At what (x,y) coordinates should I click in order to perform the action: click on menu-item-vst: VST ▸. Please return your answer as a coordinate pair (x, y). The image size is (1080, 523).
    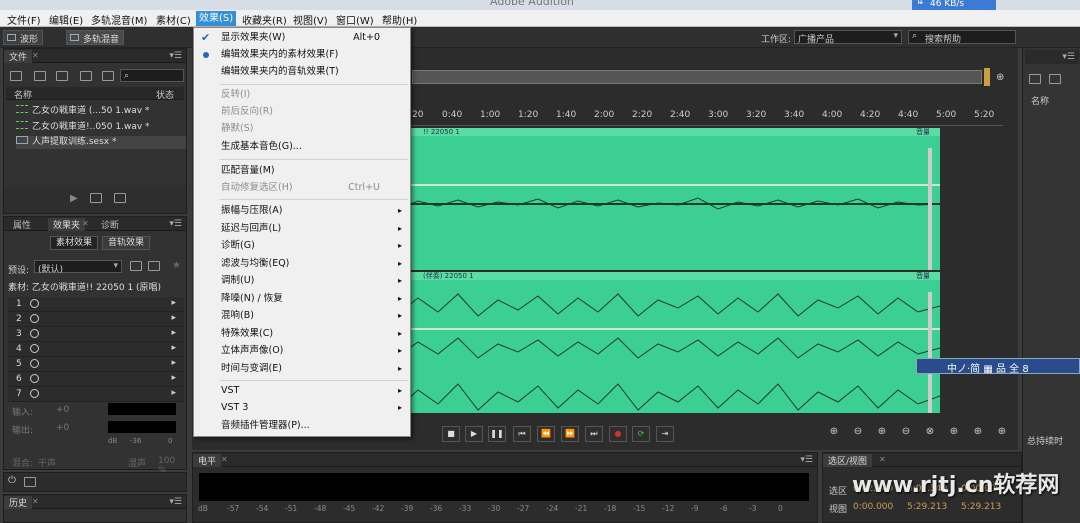
    Looking at the image, I should click on (302, 390).